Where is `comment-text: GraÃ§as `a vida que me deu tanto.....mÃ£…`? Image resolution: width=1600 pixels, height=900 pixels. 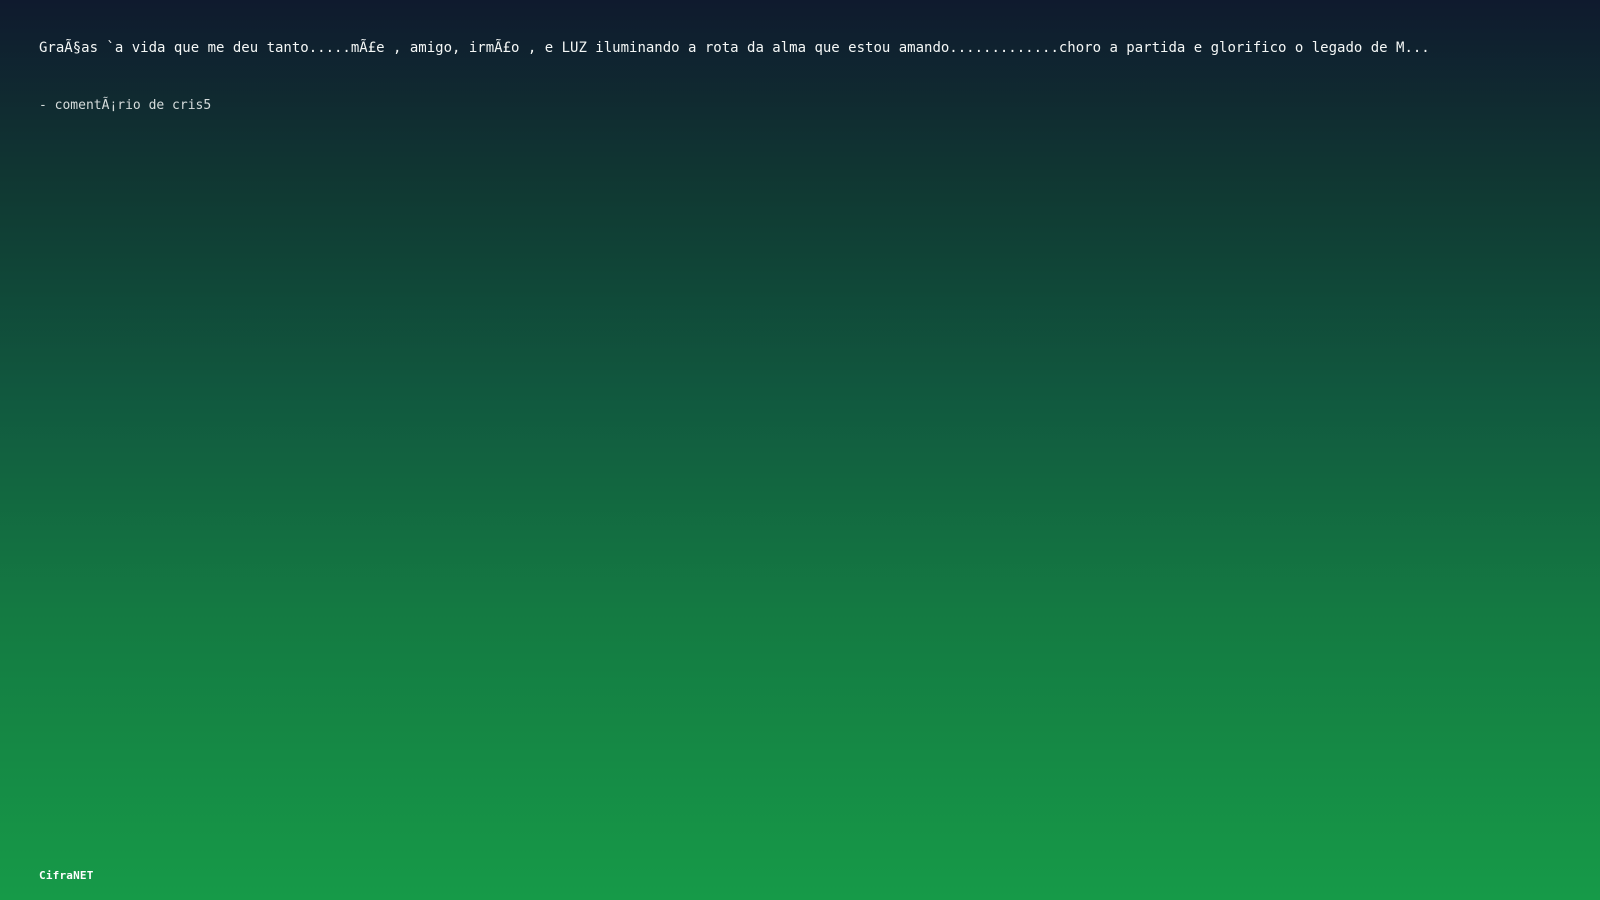
comment-text: GraÃ§as `a vida que me deu tanto.....mÃ£… is located at coordinates (734, 48).